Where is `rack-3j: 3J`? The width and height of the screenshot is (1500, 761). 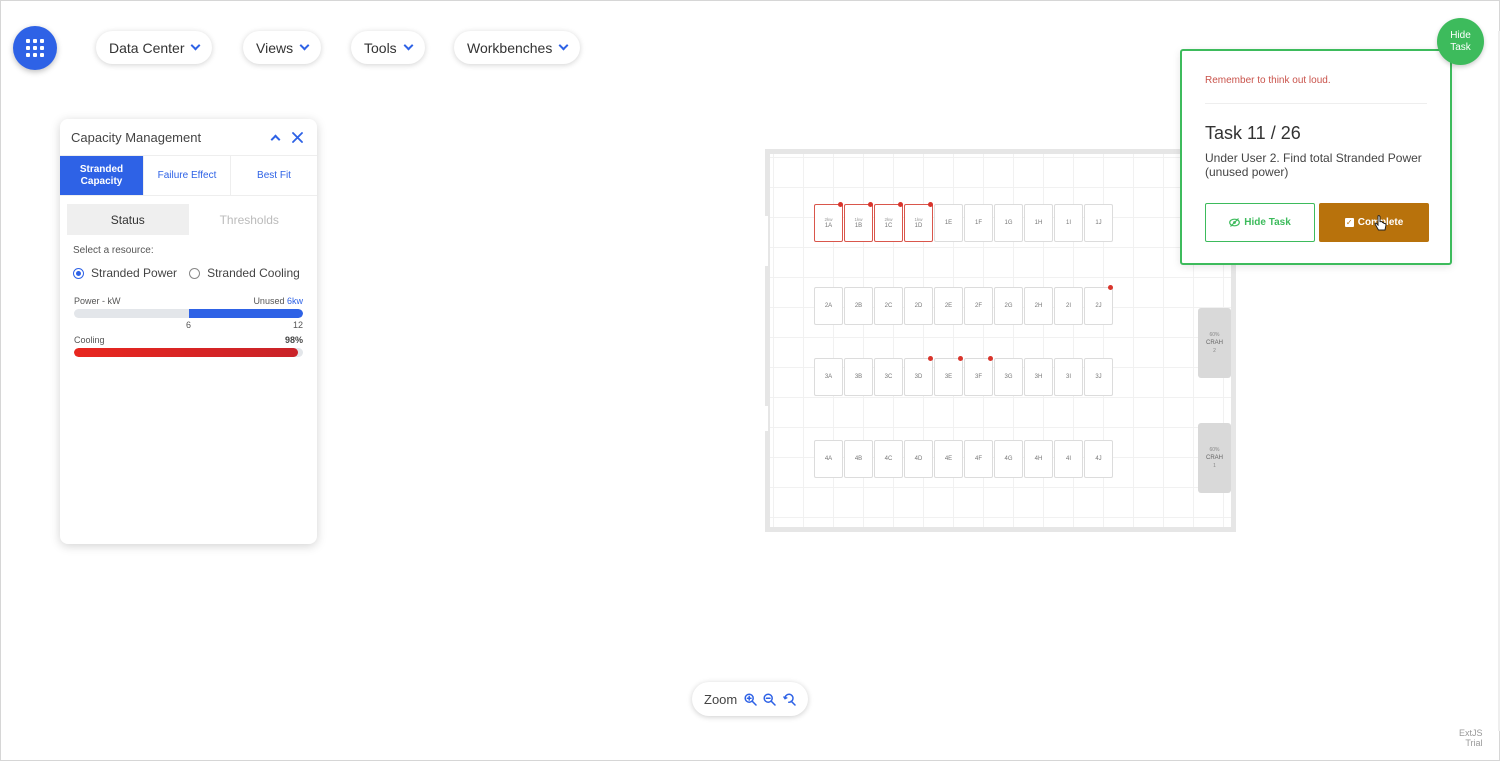
rack-3j: 3J is located at coordinates (1098, 377).